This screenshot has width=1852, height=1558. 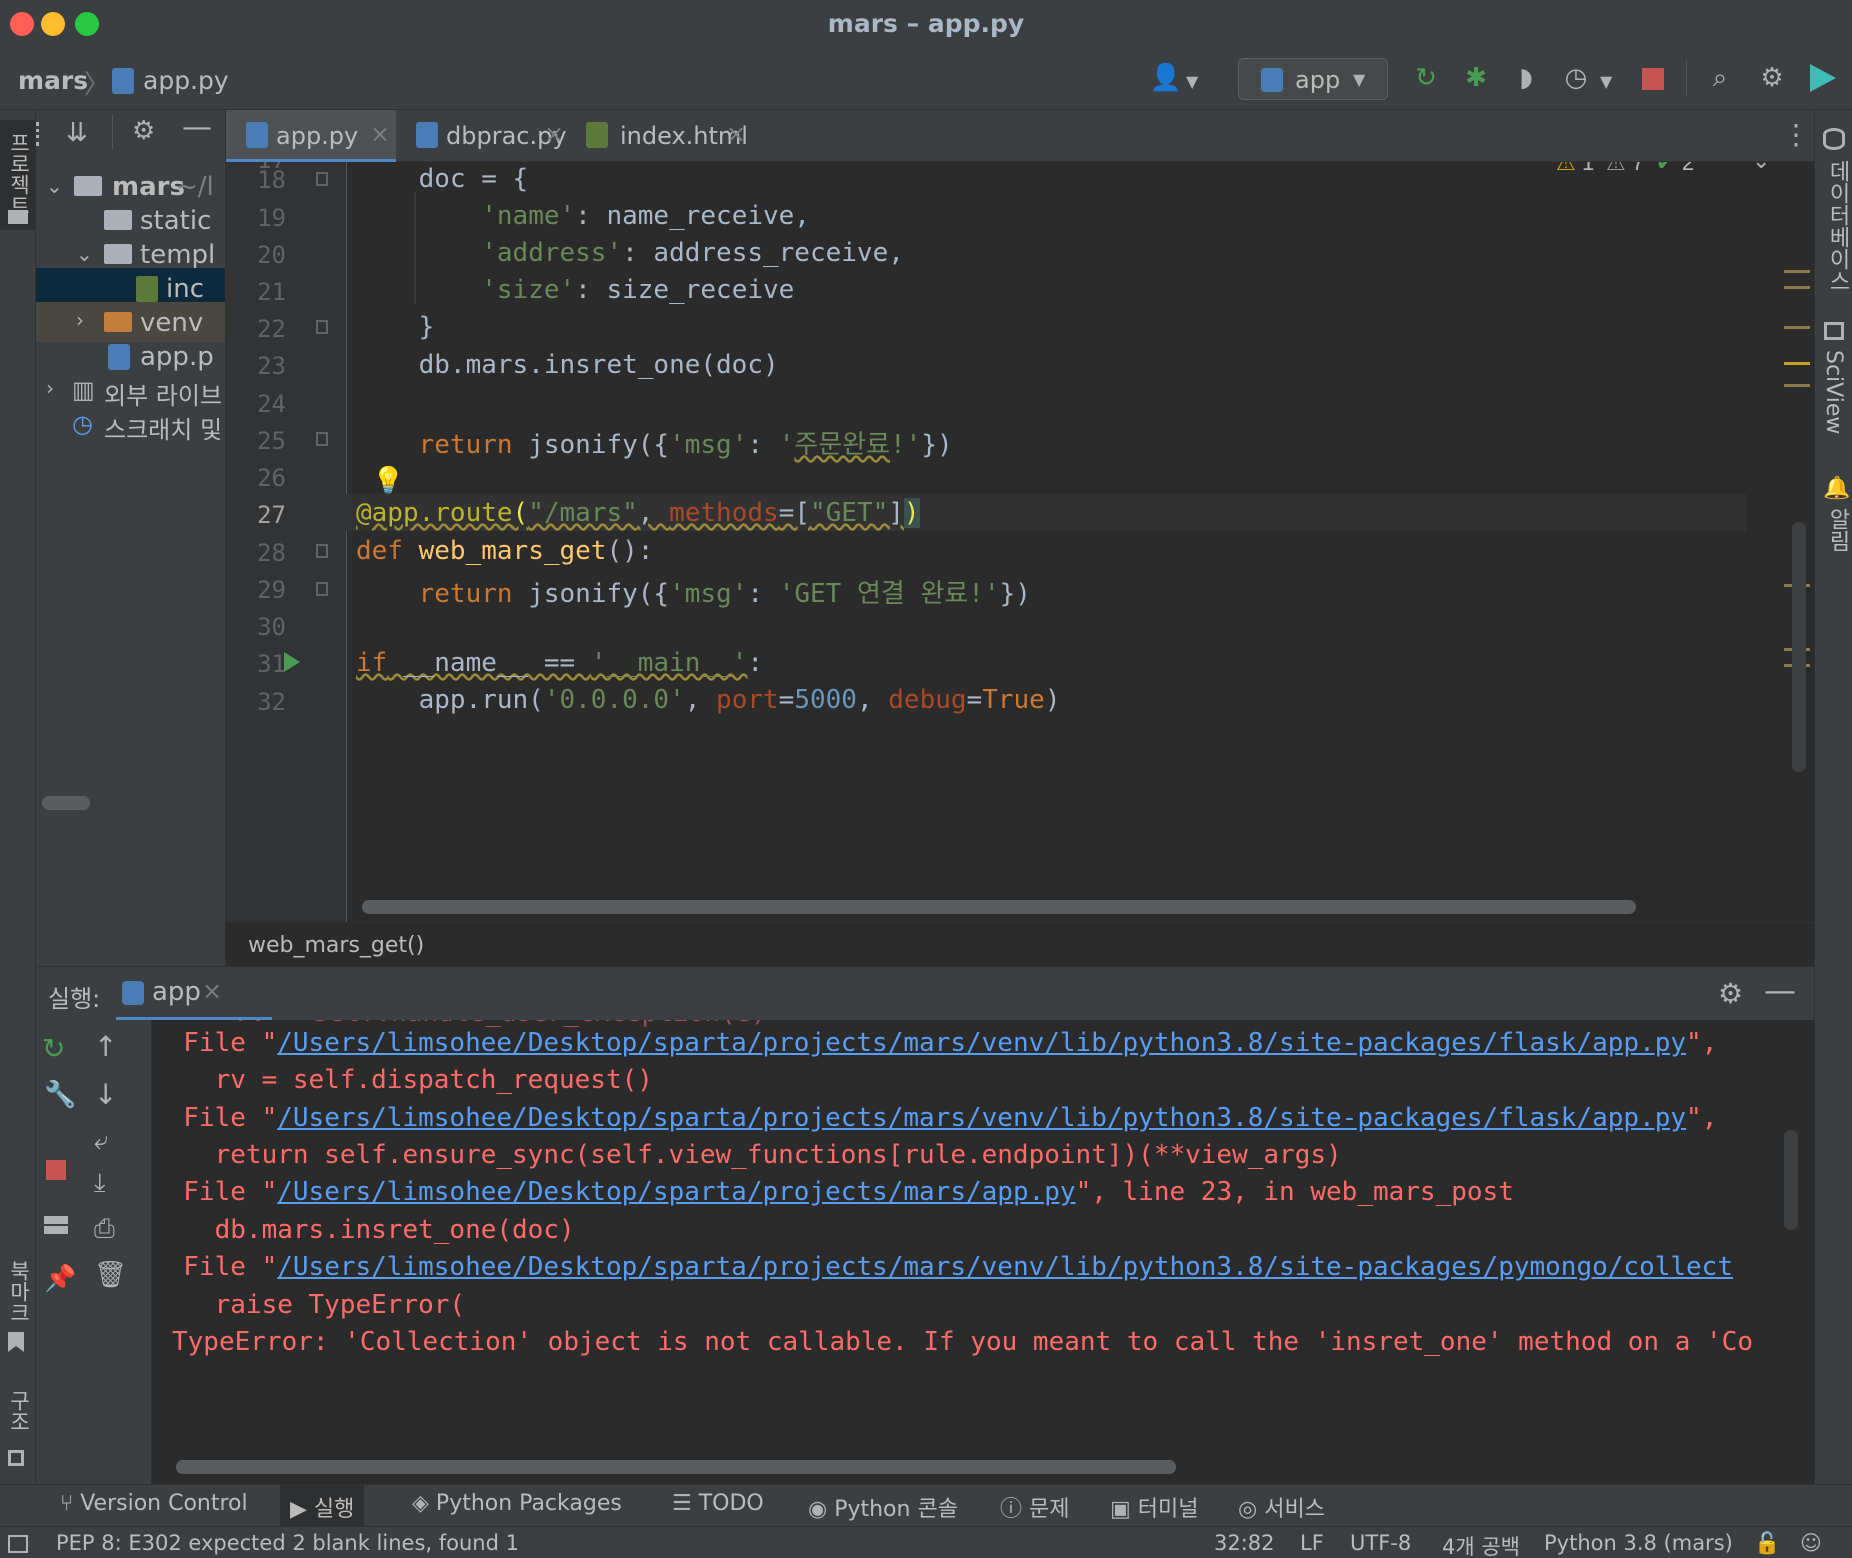 What do you see at coordinates (53, 80) in the screenshot?
I see `breadcrumb-project: mars` at bounding box center [53, 80].